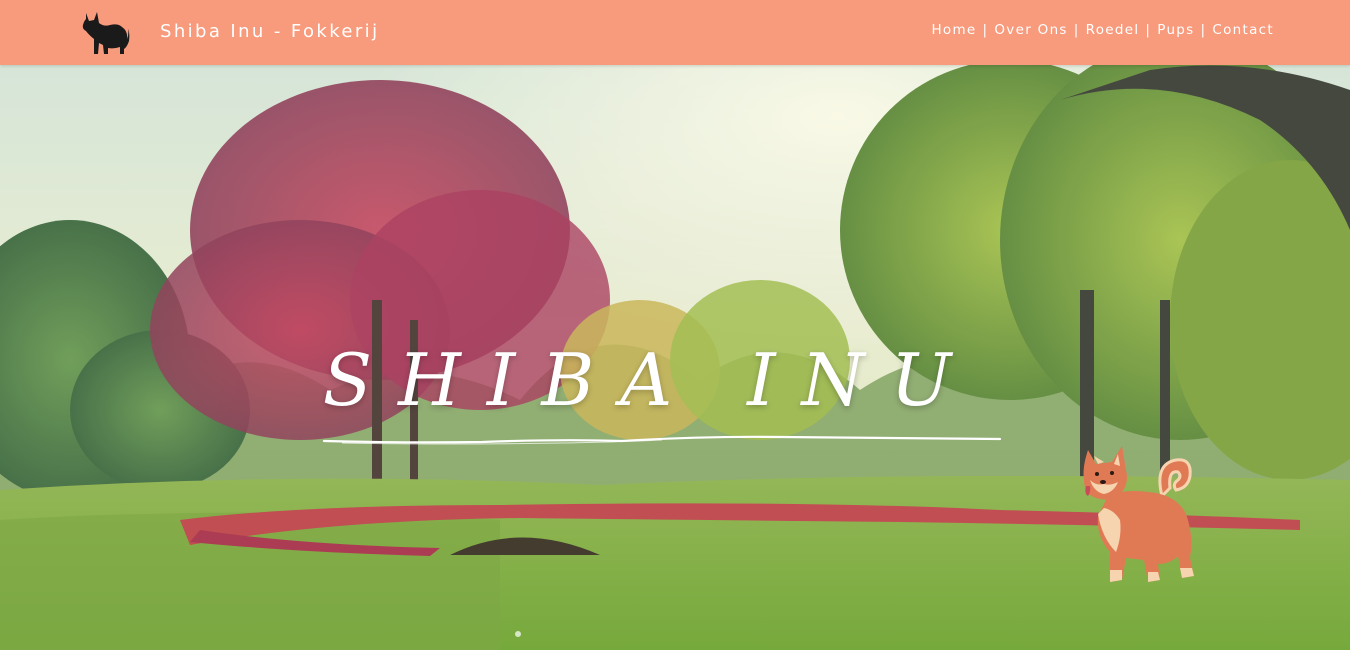 The height and width of the screenshot is (650, 1350). I want to click on nav-link-roedel: Roedel, so click(1113, 30).